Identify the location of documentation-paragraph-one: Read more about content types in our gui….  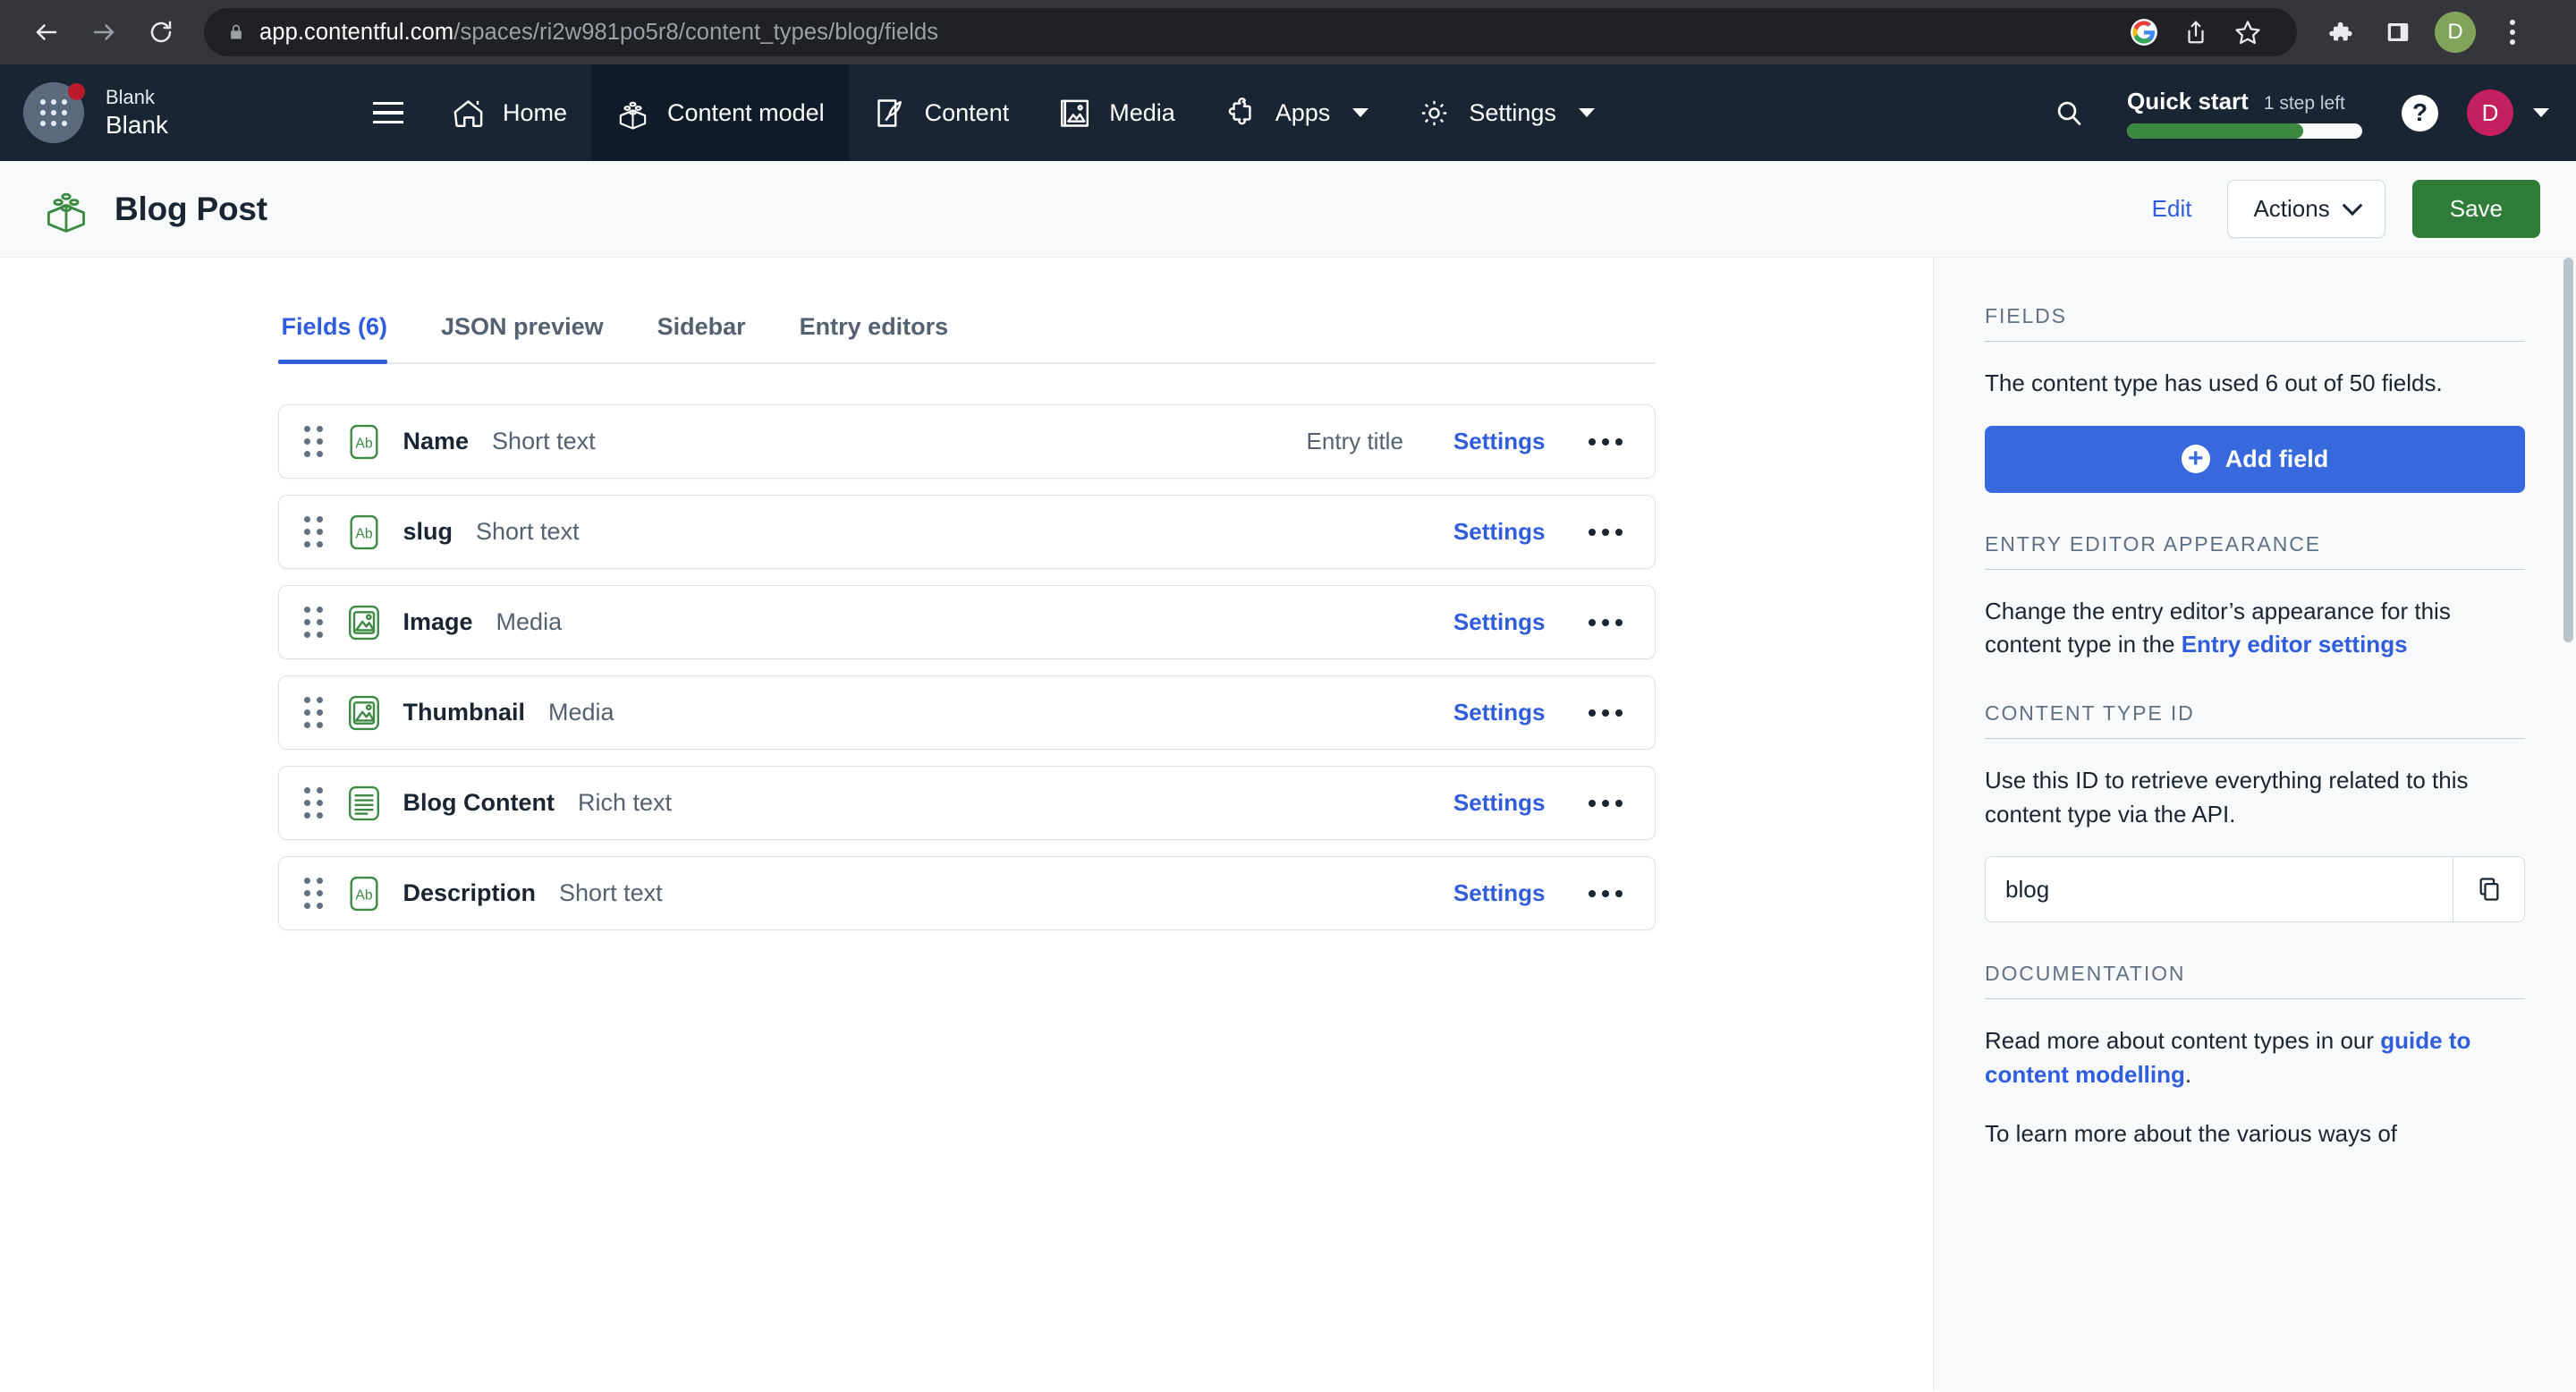
(2255, 1057).